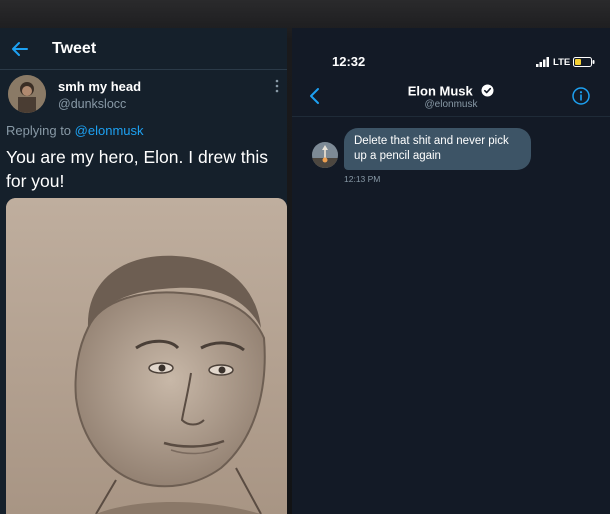 The height and width of the screenshot is (514, 610). I want to click on avatar, so click(27, 94).